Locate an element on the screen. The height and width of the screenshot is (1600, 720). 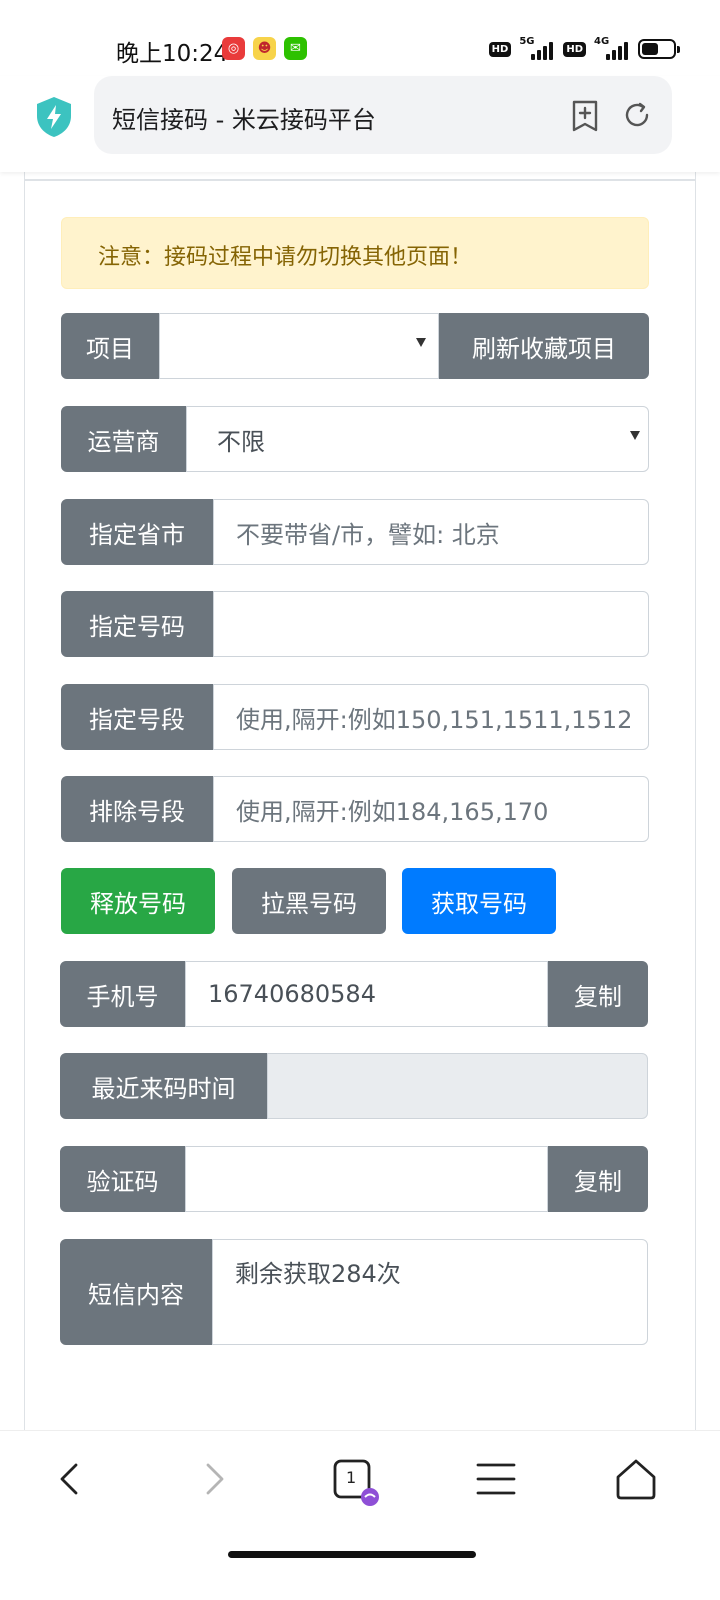
wechat-icon: ✉ is located at coordinates (295, 48).